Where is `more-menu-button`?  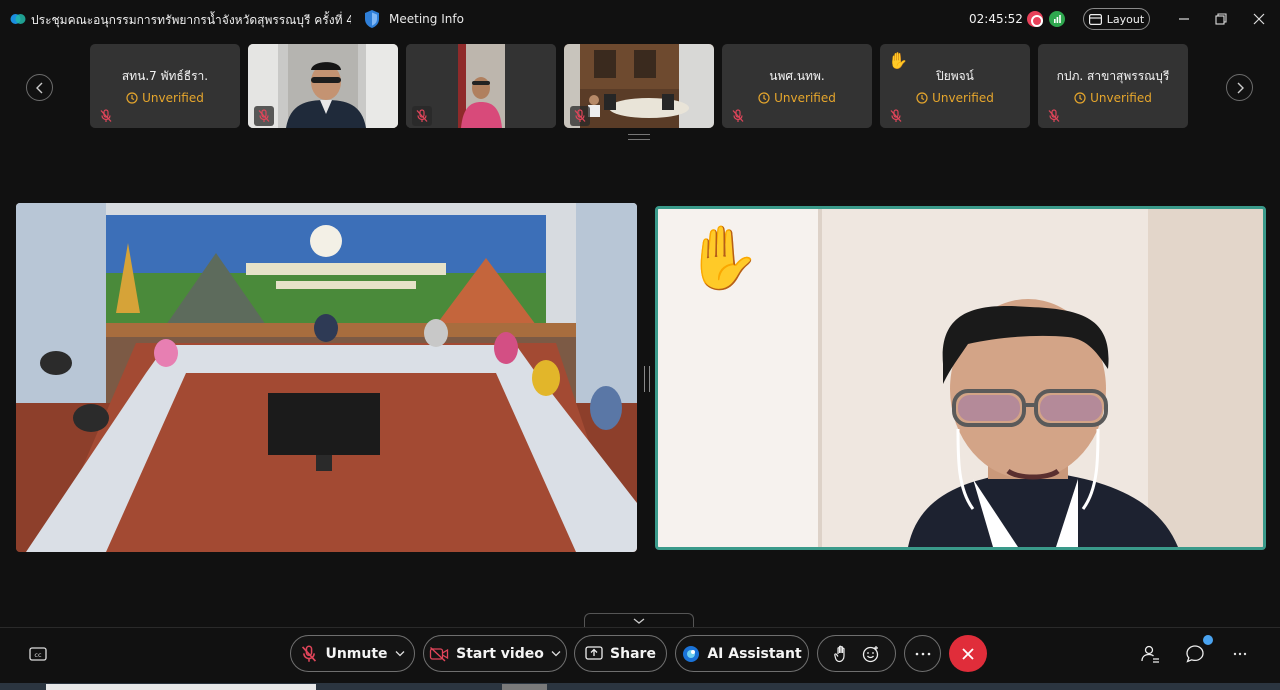
more-menu-button is located at coordinates (1240, 654).